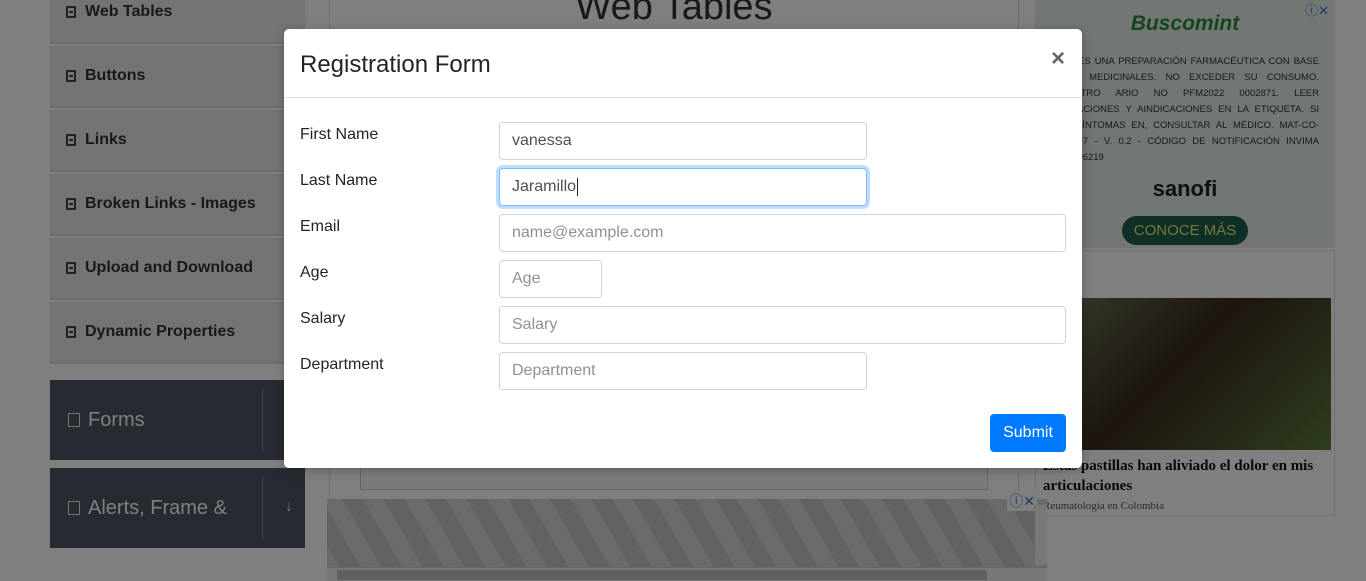 This screenshot has width=1366, height=581. I want to click on last-name-label: Last Name, so click(339, 180).